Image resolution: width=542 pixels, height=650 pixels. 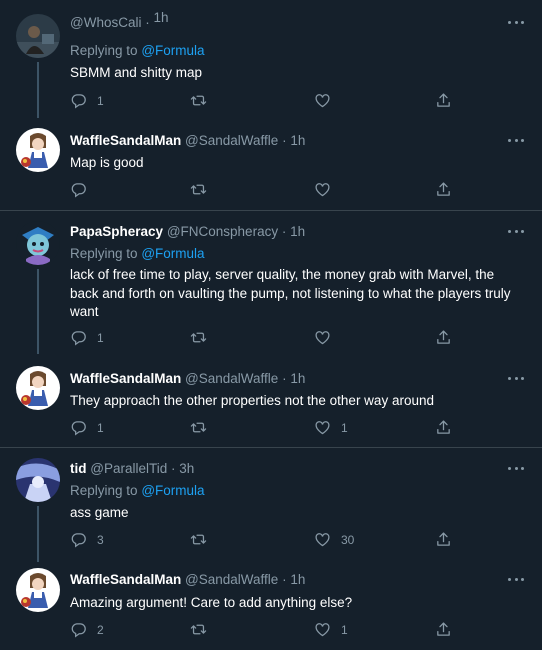 I want to click on user-handle: @FNConspheracy, so click(x=222, y=231).